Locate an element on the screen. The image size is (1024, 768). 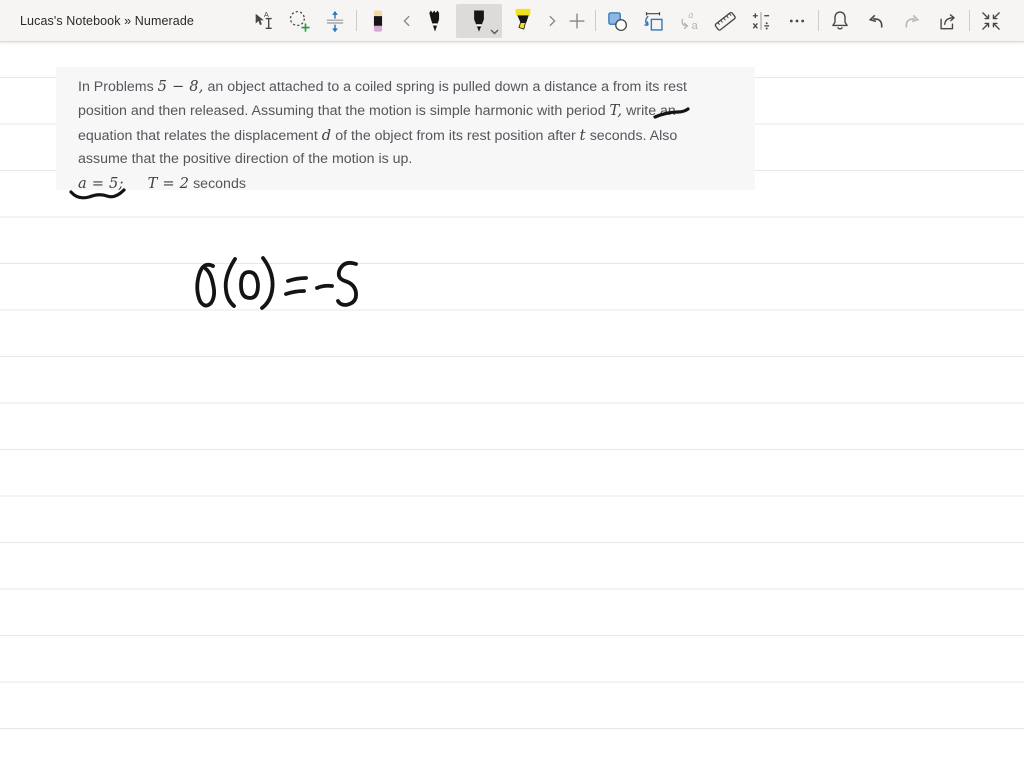
select-type-tool-button: A is located at coordinates (263, 21).